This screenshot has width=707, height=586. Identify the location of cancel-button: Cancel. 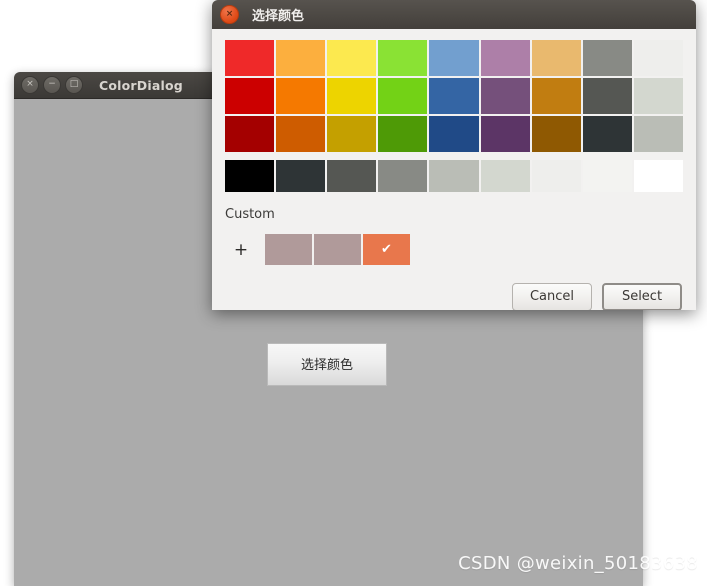
(552, 296).